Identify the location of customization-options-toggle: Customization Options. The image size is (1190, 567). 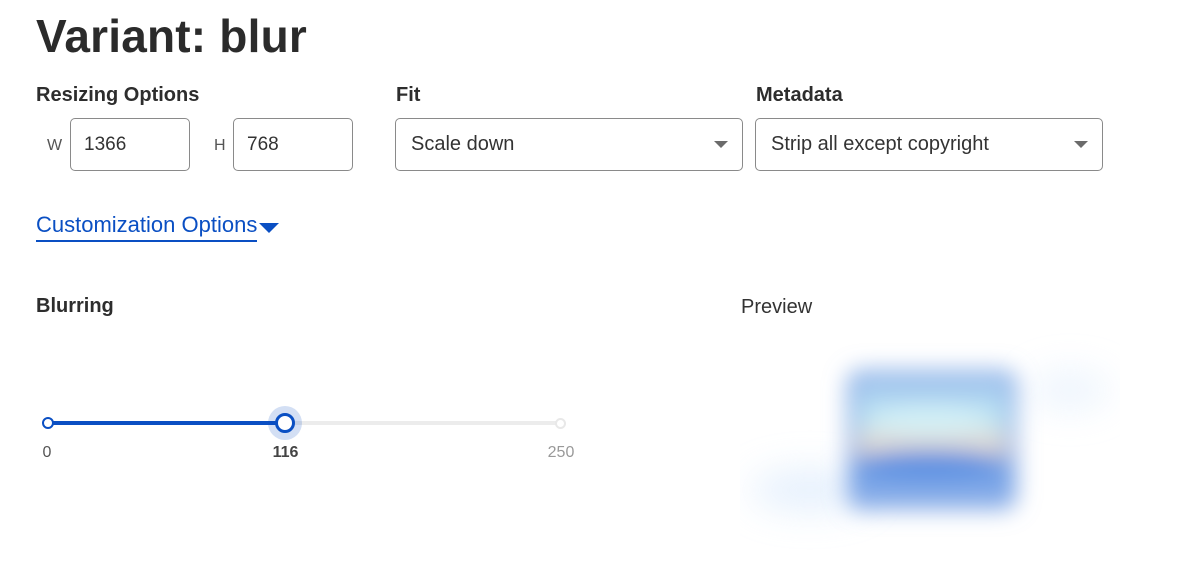
(158, 227).